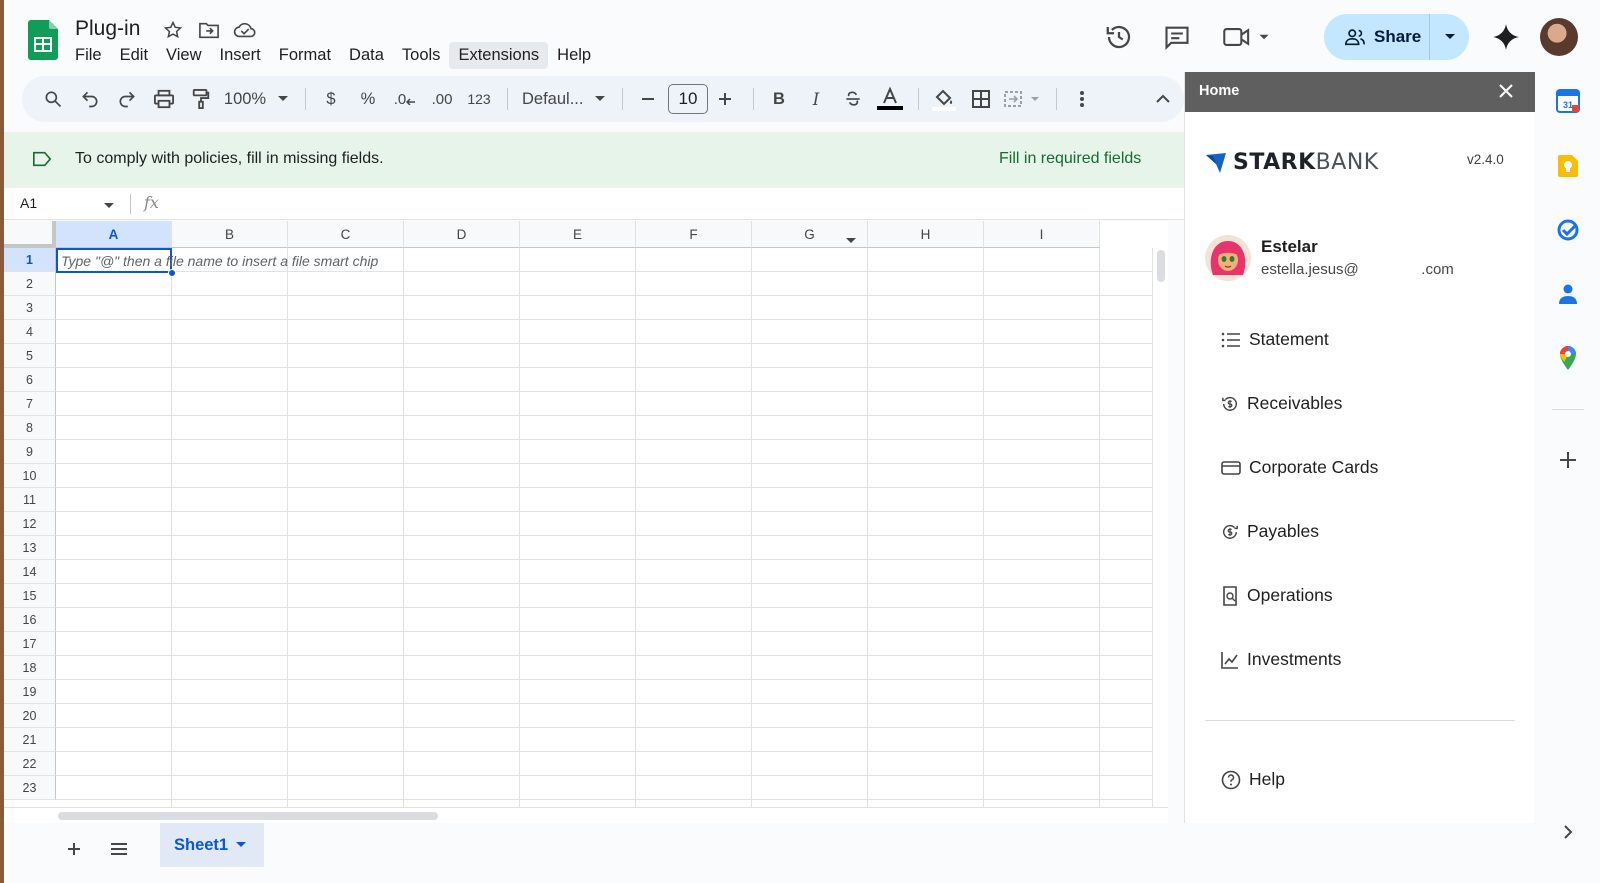 Image resolution: width=1600 pixels, height=883 pixels. What do you see at coordinates (600, 99) in the screenshot?
I see `font-dropdown-icon` at bounding box center [600, 99].